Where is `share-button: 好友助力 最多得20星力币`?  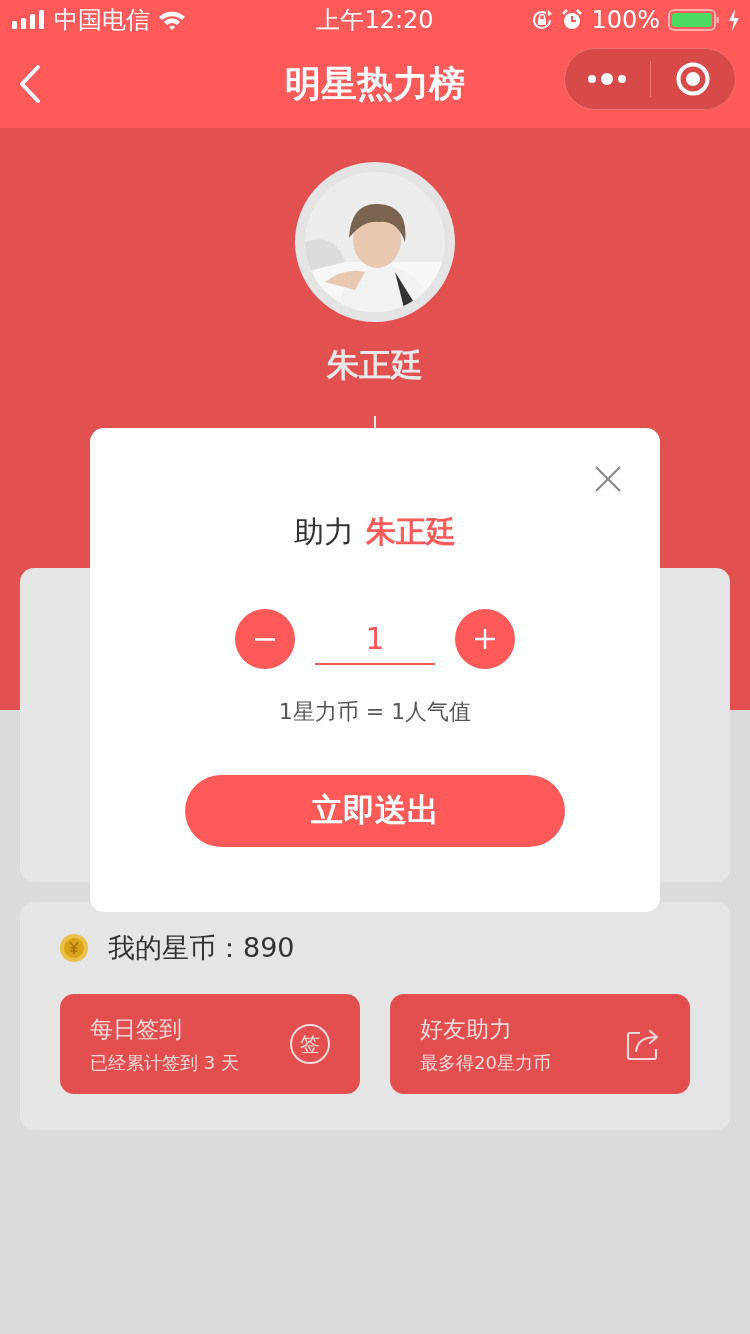
share-button: 好友助力 最多得20星力币 is located at coordinates (540, 1044).